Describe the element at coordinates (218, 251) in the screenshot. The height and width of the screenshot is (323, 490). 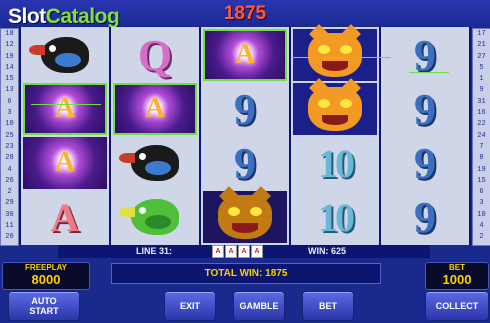
I see `ace-card-icon: A` at that location.